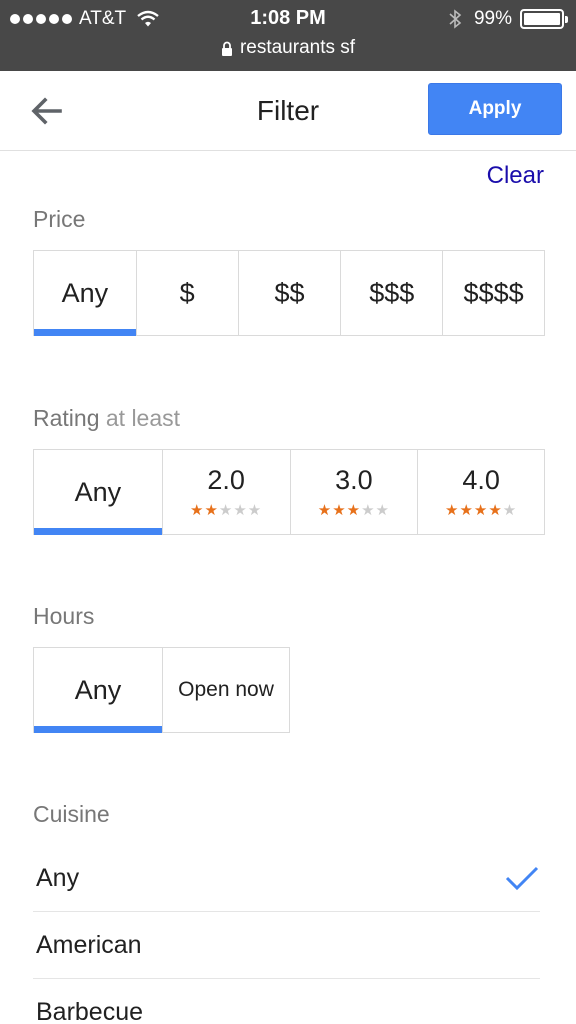 The image size is (576, 1024). I want to click on rating-option-3: 3.0 ★★★★★, so click(353, 492).